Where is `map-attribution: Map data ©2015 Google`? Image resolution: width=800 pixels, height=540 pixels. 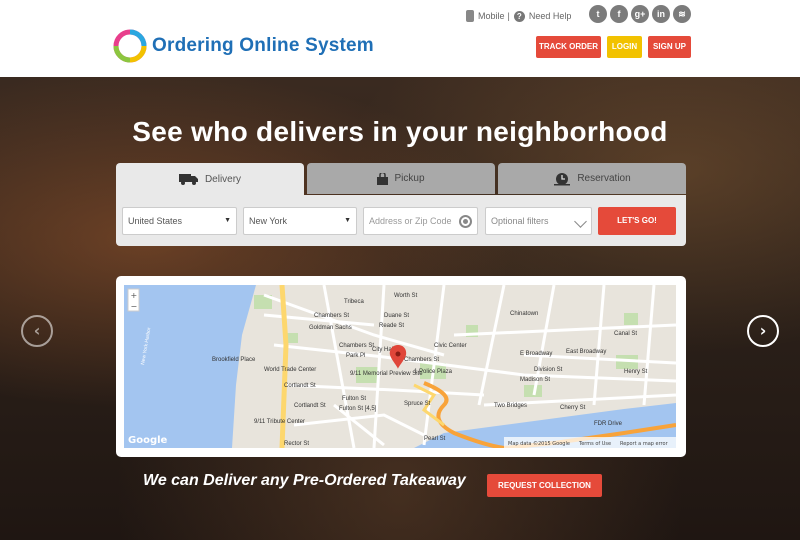 map-attribution: Map data ©2015 Google is located at coordinates (539, 443).